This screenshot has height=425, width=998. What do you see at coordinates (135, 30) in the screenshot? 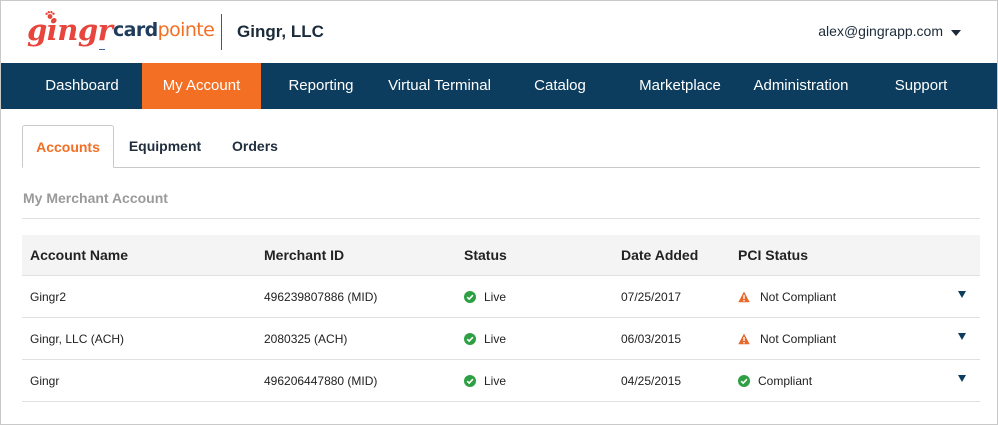
I see `cardpointe-logo-card: card` at bounding box center [135, 30].